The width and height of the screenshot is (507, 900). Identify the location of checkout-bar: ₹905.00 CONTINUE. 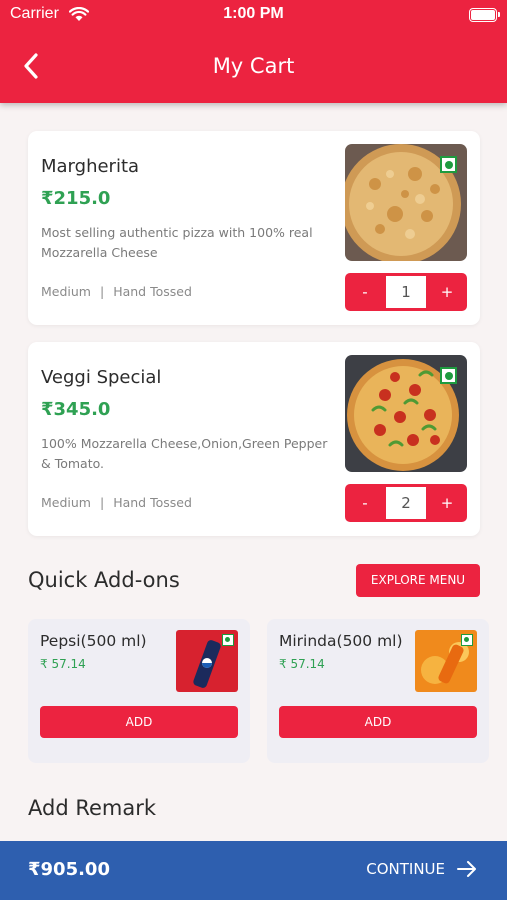
(253, 870).